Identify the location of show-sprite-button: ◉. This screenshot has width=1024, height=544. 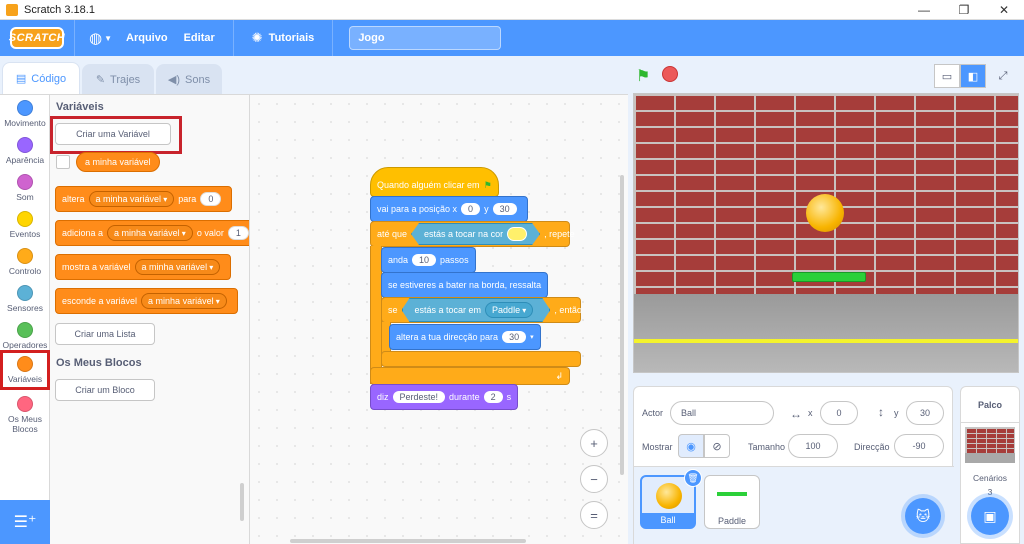
(691, 446).